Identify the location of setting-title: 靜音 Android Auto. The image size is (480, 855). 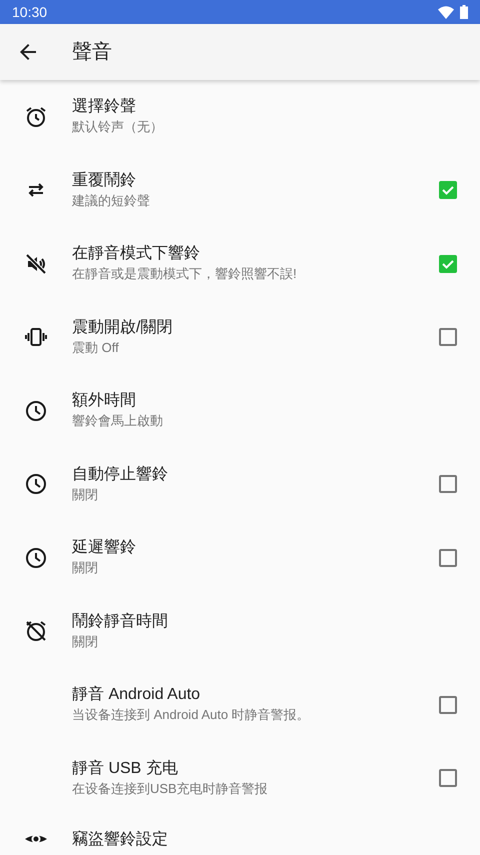
(137, 695).